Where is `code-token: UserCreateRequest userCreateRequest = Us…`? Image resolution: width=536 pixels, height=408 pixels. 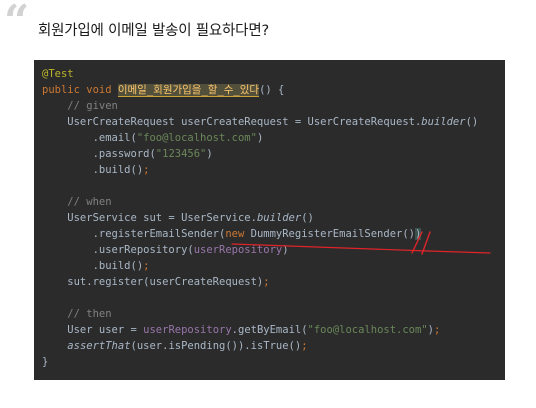
code-token: UserCreateRequest userCreateRequest = Us… is located at coordinates (232, 122).